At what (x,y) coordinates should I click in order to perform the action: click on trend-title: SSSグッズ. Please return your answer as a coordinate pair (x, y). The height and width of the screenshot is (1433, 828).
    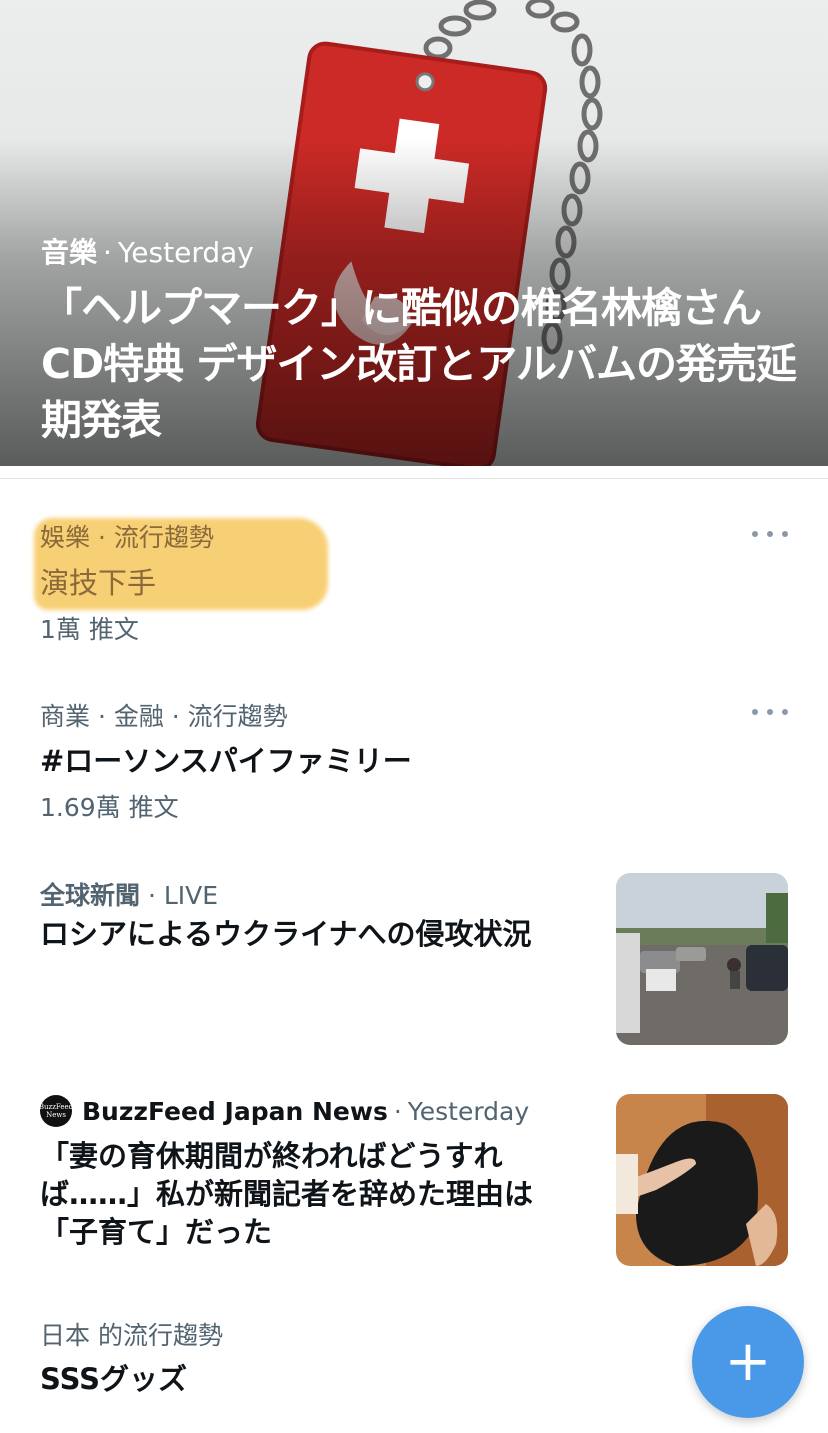
    Looking at the image, I should click on (114, 1379).